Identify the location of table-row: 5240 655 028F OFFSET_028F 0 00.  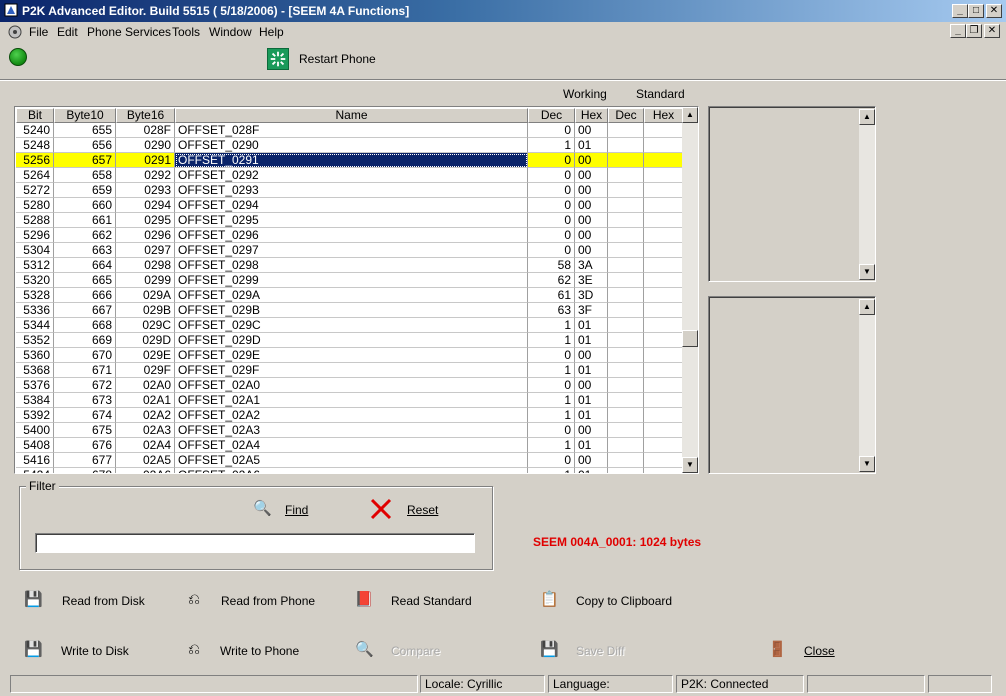
(349, 130).